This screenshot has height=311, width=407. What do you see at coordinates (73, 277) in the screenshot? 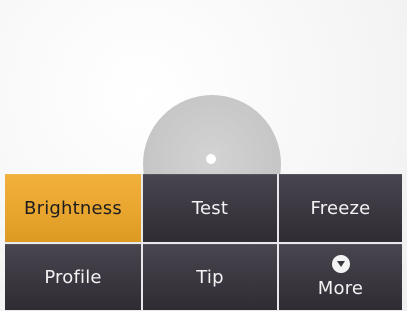
I see `profile-button: Profile` at bounding box center [73, 277].